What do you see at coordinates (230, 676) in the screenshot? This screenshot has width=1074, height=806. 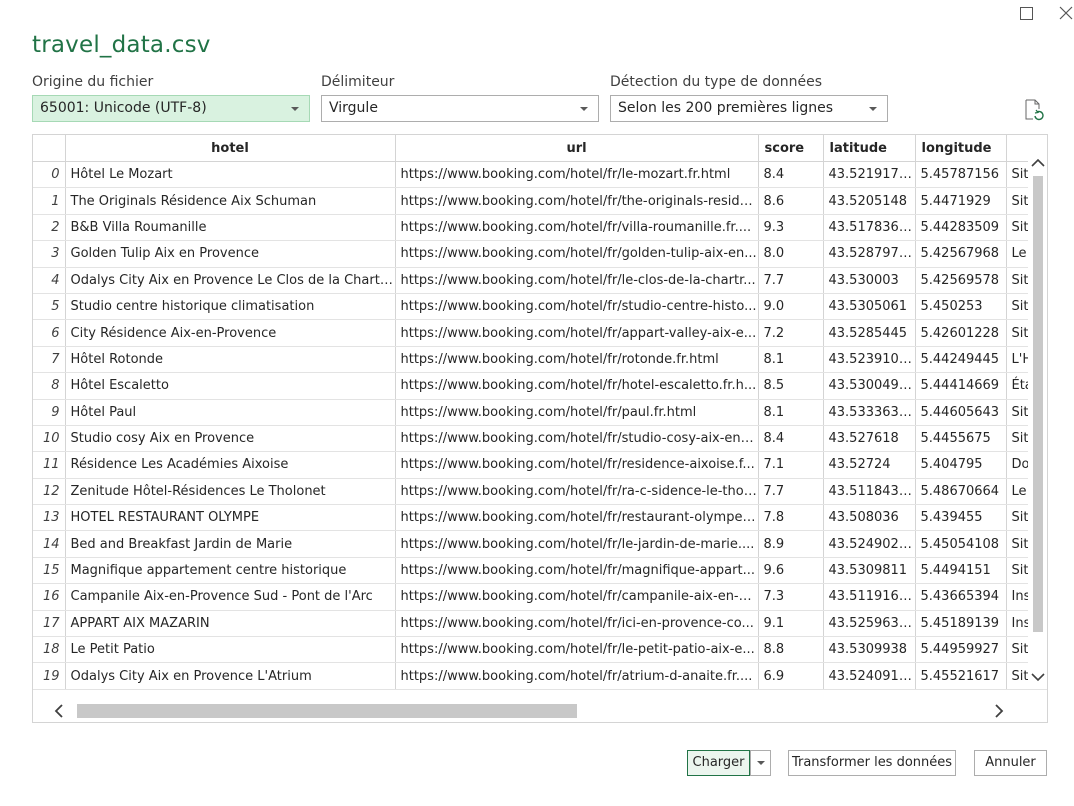 I see `hotel-cell: Odalys City Aix en Provence L'Atrium` at bounding box center [230, 676].